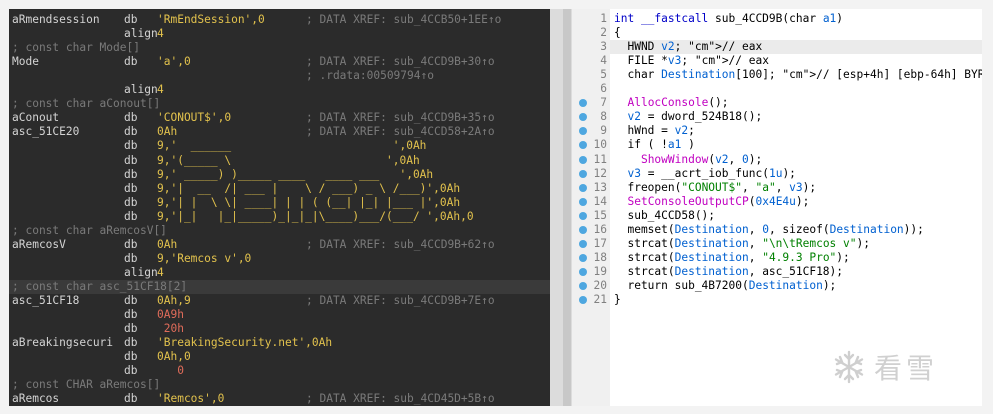  I want to click on xref-comment: ; DATA XREF: sub_4CCD9B+62↑o, so click(400, 244).